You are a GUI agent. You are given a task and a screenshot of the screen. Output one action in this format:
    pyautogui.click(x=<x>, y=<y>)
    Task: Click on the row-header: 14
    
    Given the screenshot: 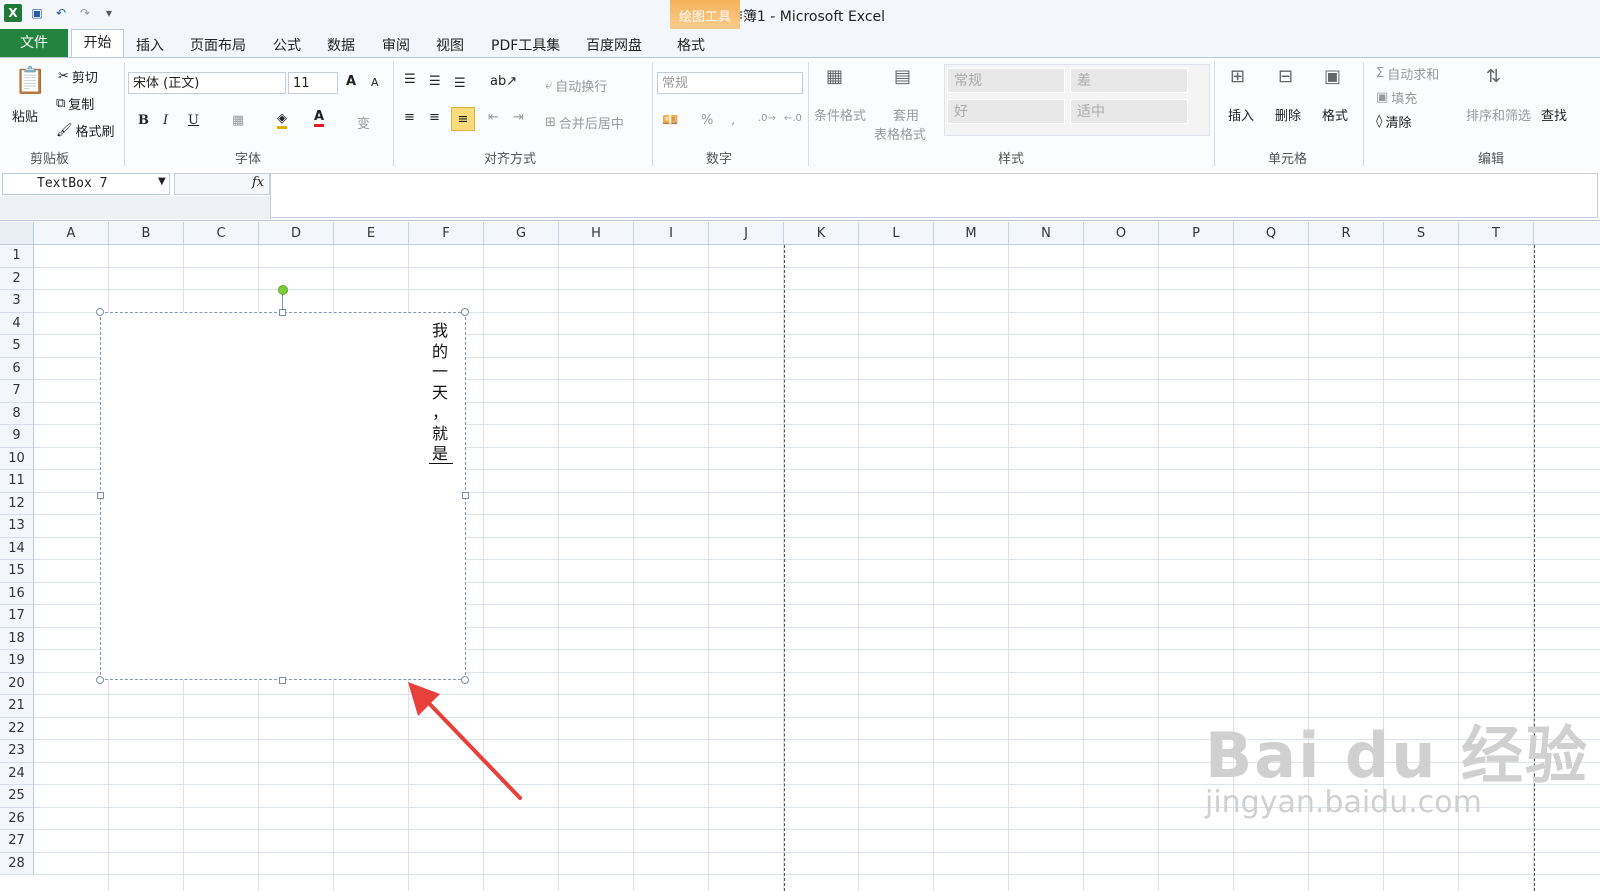 What is the action you would take?
    pyautogui.click(x=17, y=548)
    